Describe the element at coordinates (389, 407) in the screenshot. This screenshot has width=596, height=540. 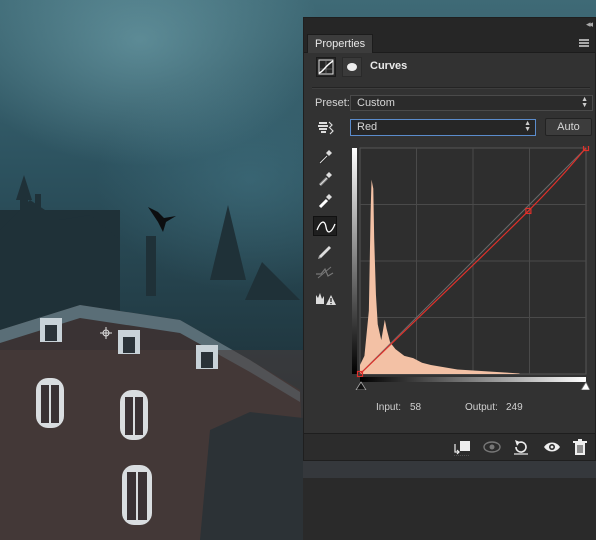
I see `input-readout-label: Input:` at that location.